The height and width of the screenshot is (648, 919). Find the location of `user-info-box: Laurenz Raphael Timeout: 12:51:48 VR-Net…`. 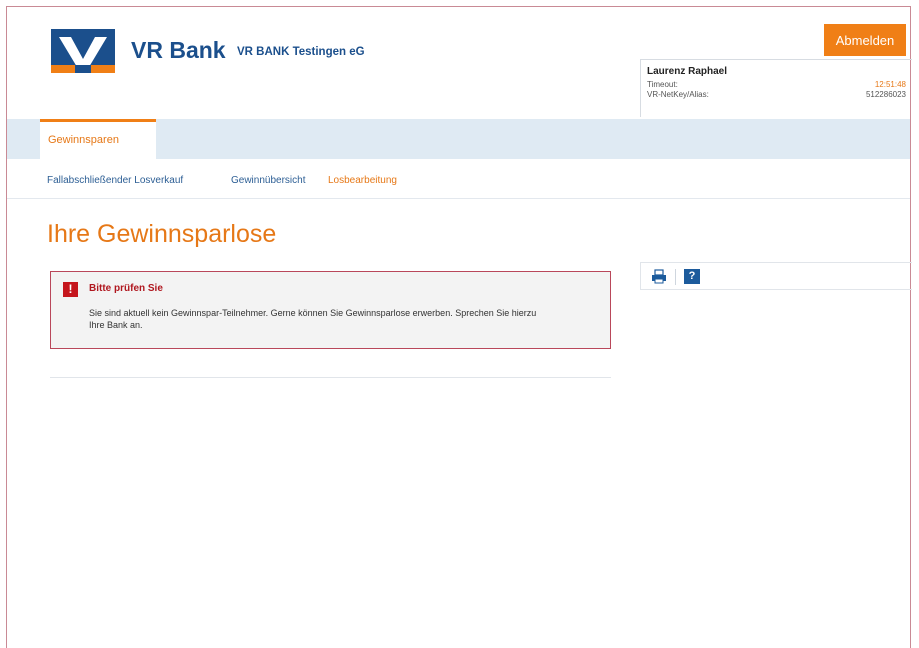

user-info-box: Laurenz Raphael Timeout: 12:51:48 VR-Net… is located at coordinates (776, 88).